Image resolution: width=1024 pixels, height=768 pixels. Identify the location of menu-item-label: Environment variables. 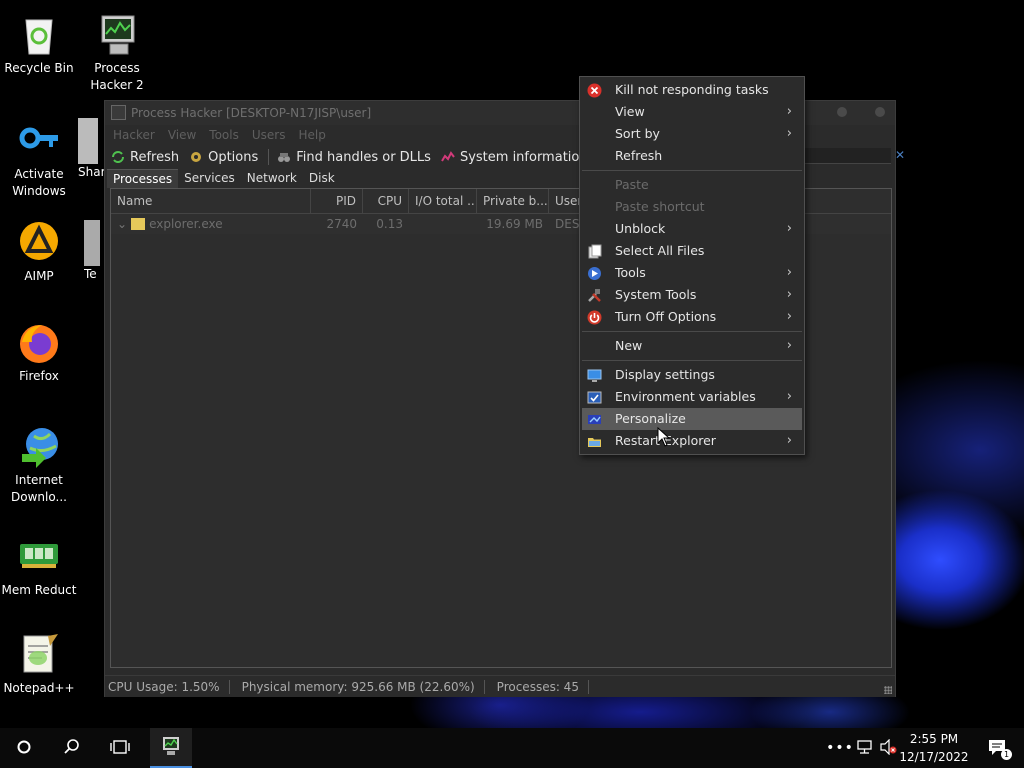
(685, 396).